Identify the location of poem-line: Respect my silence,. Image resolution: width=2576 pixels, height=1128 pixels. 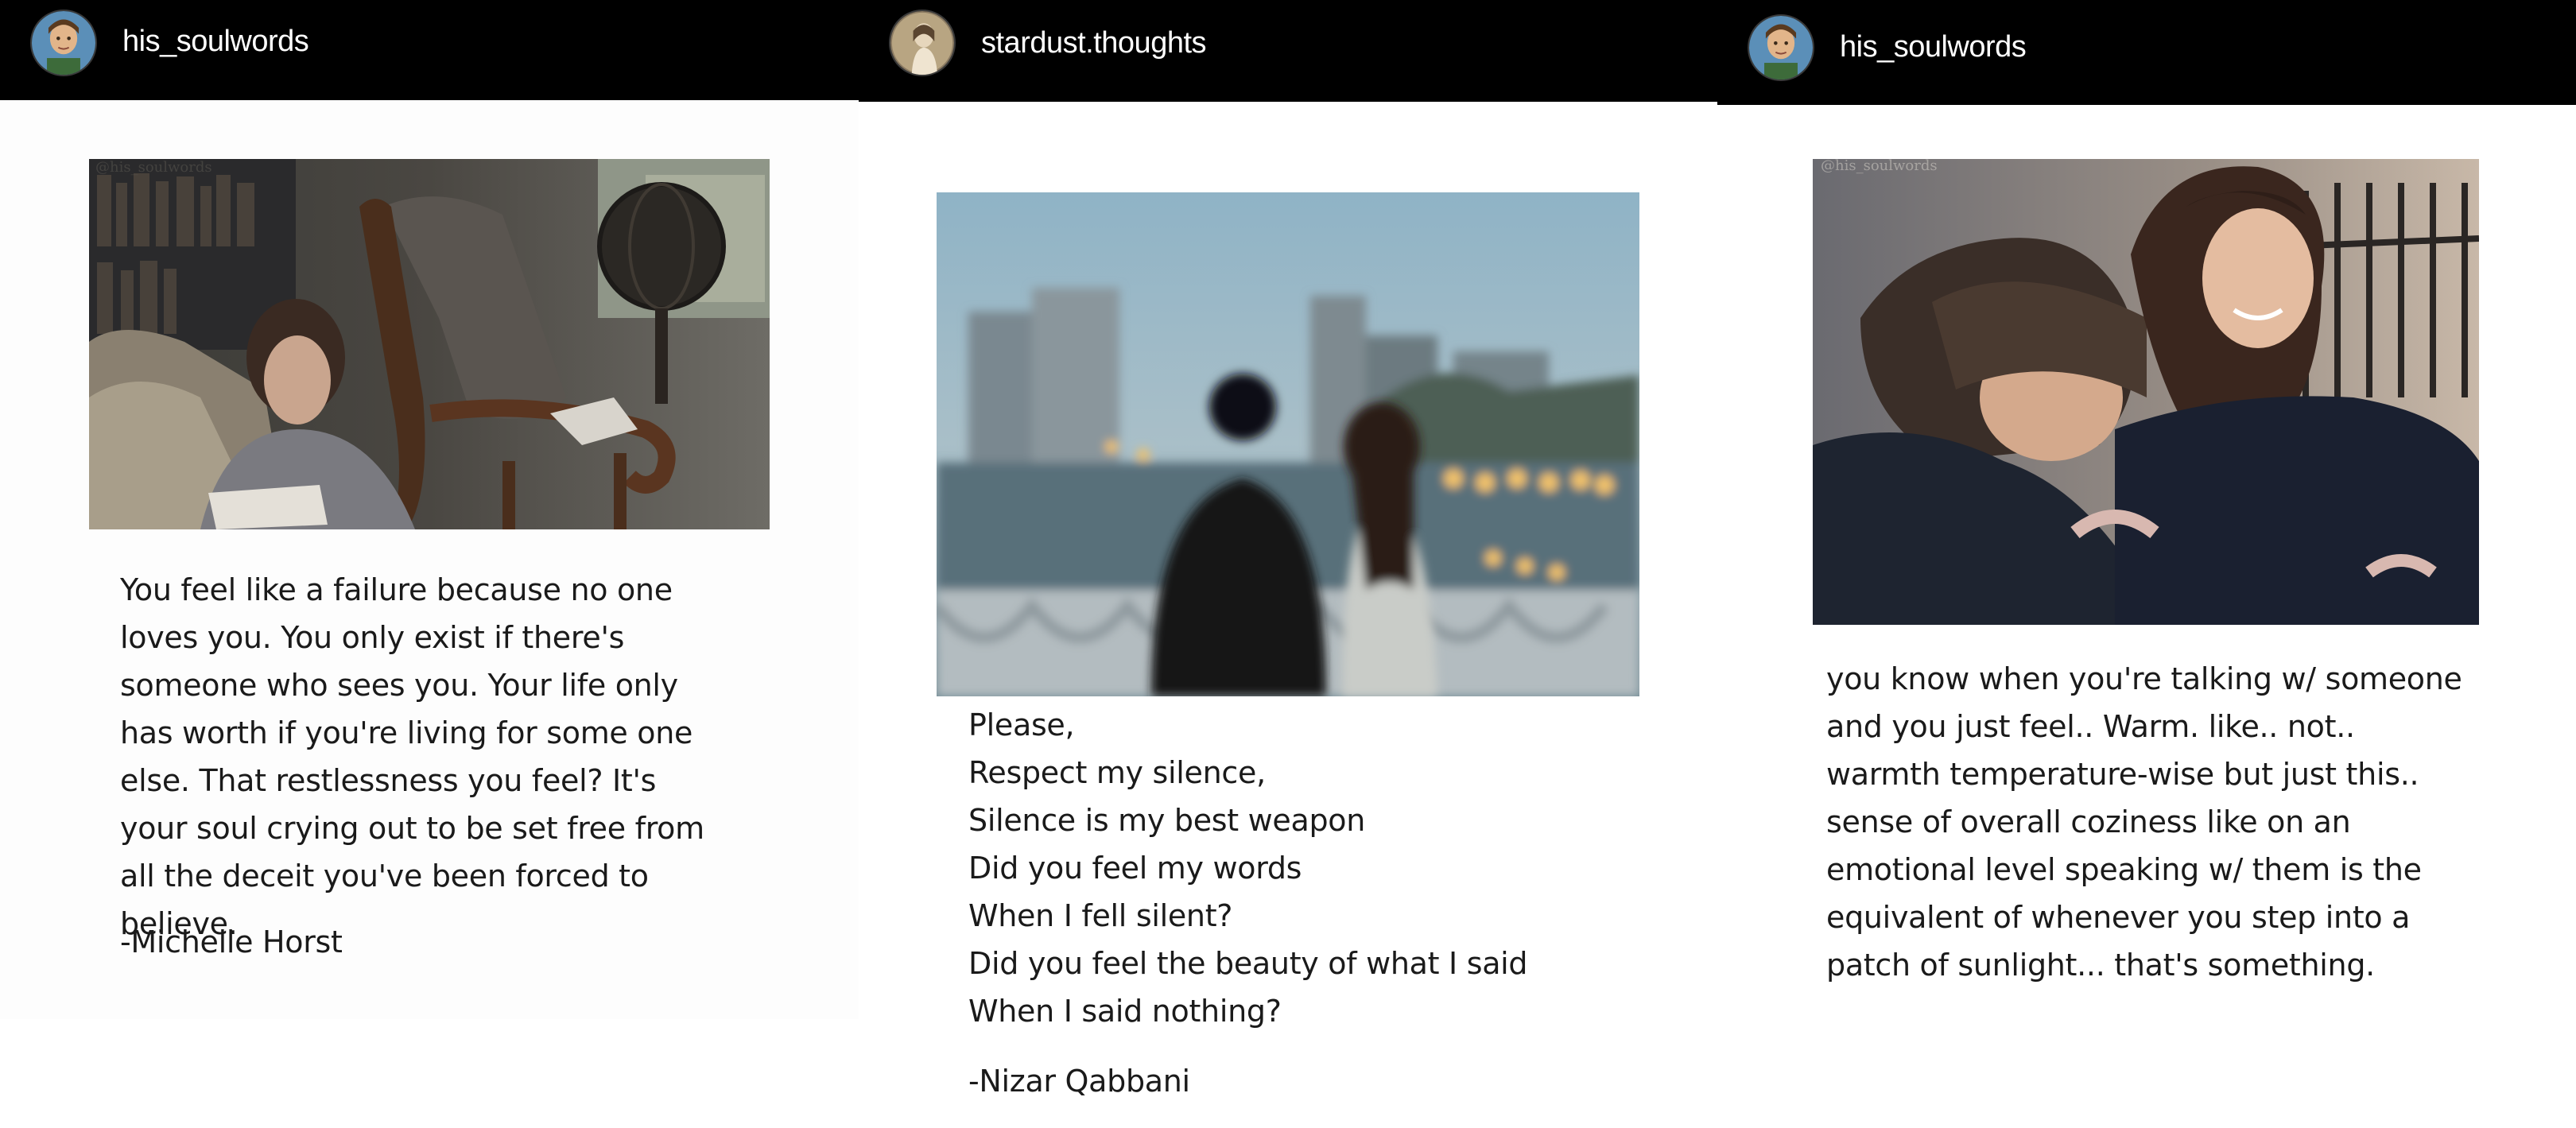
(1117, 773).